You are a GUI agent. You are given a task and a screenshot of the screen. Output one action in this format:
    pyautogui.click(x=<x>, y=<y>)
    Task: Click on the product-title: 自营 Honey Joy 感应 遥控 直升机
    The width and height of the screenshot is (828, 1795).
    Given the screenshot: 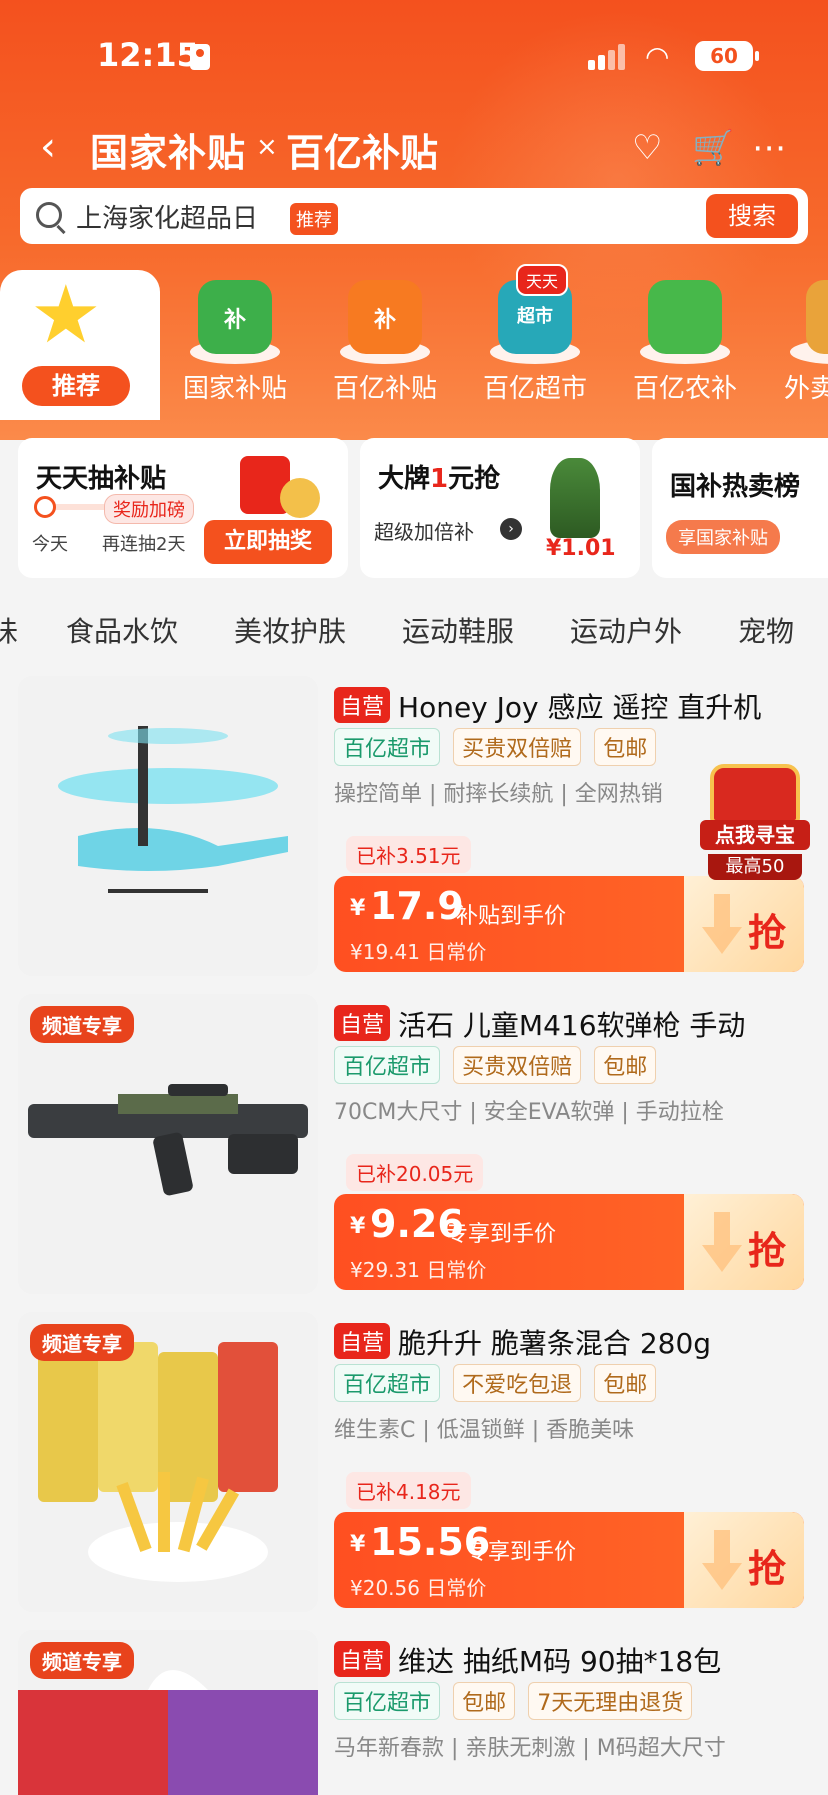 What is the action you would take?
    pyautogui.click(x=574, y=706)
    